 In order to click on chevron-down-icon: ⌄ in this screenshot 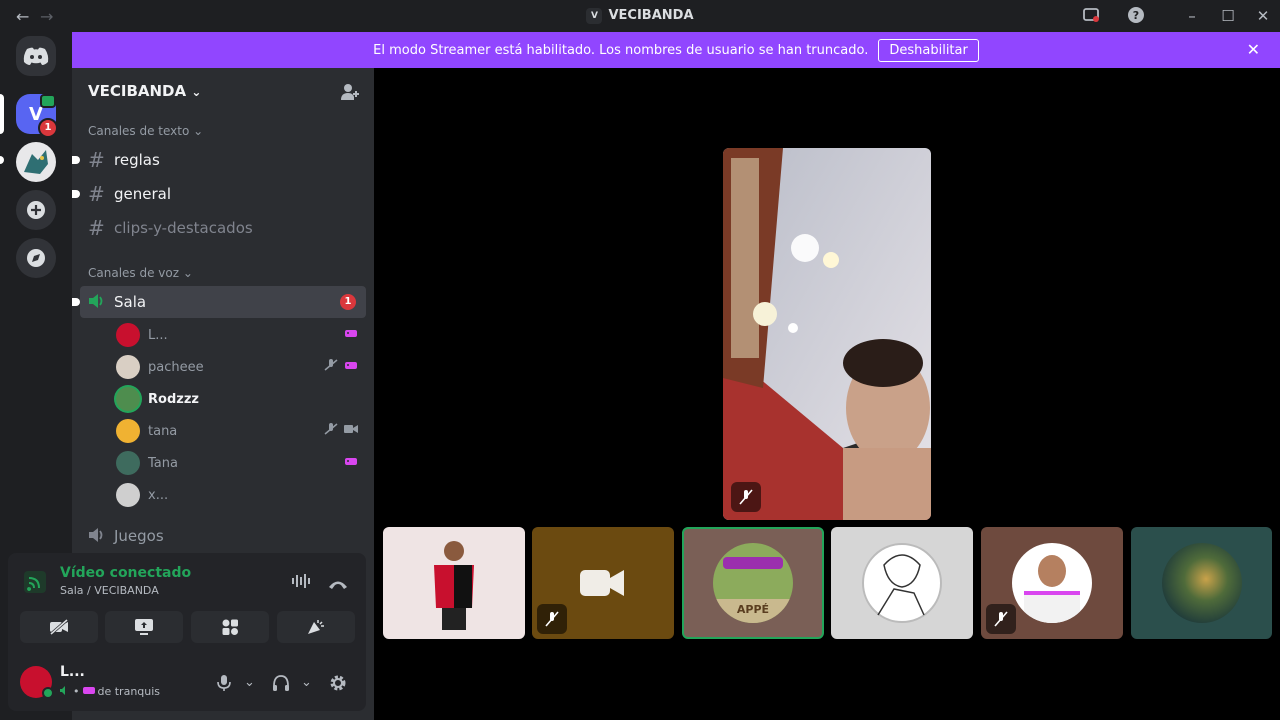, I will do `click(196, 92)`.